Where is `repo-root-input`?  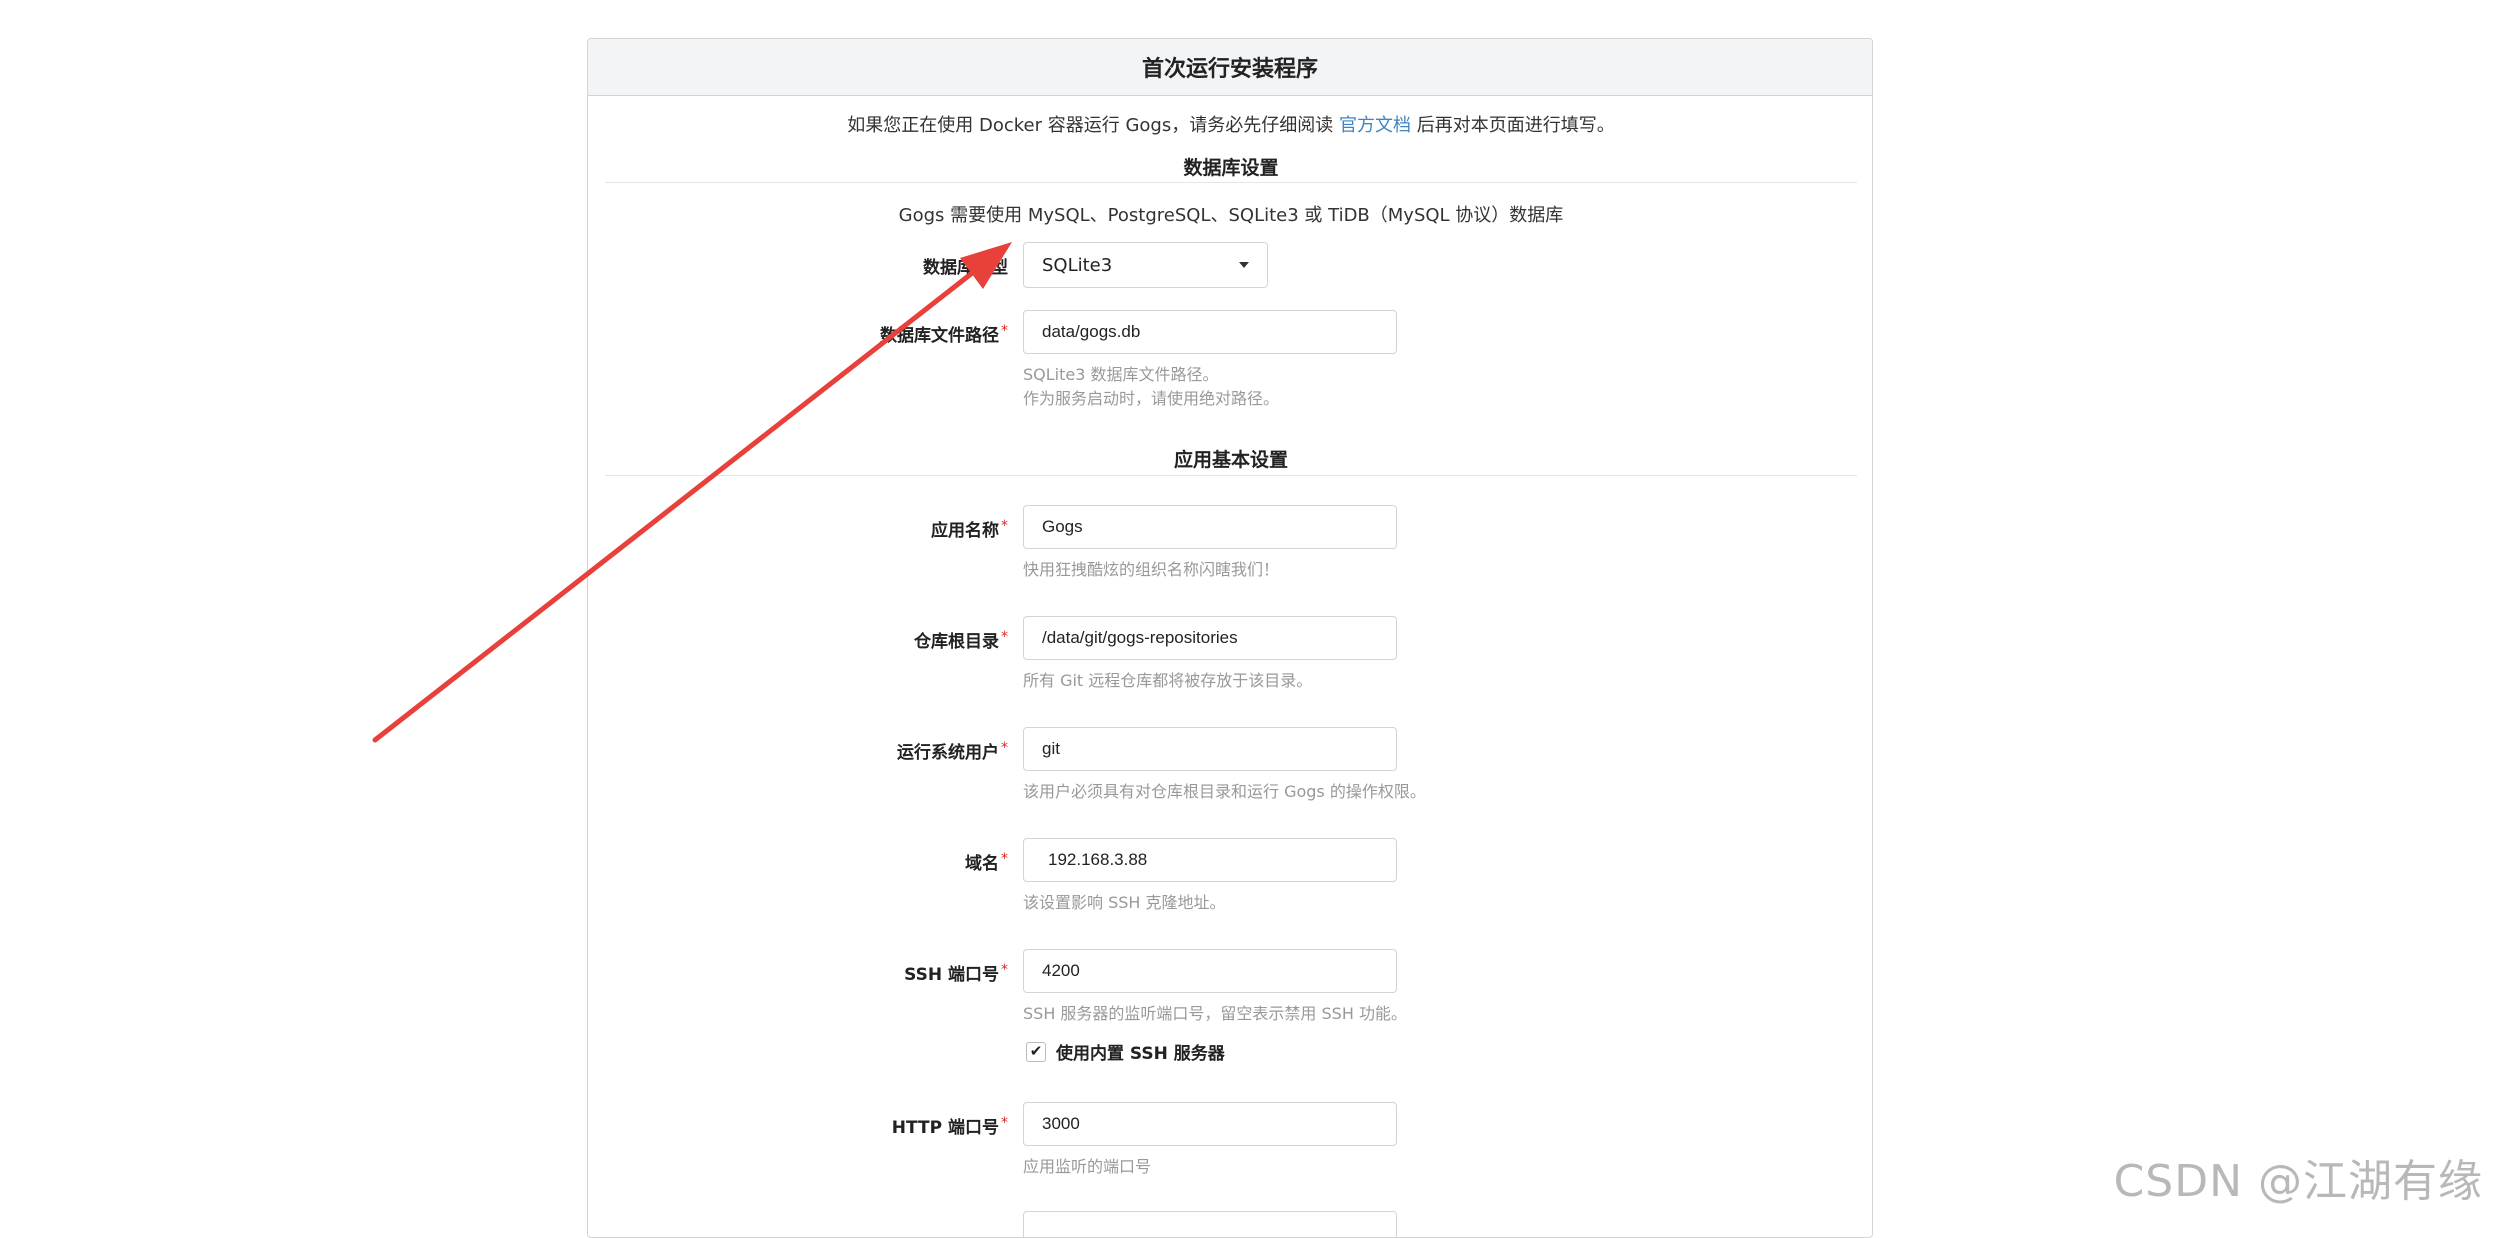 repo-root-input is located at coordinates (1210, 638).